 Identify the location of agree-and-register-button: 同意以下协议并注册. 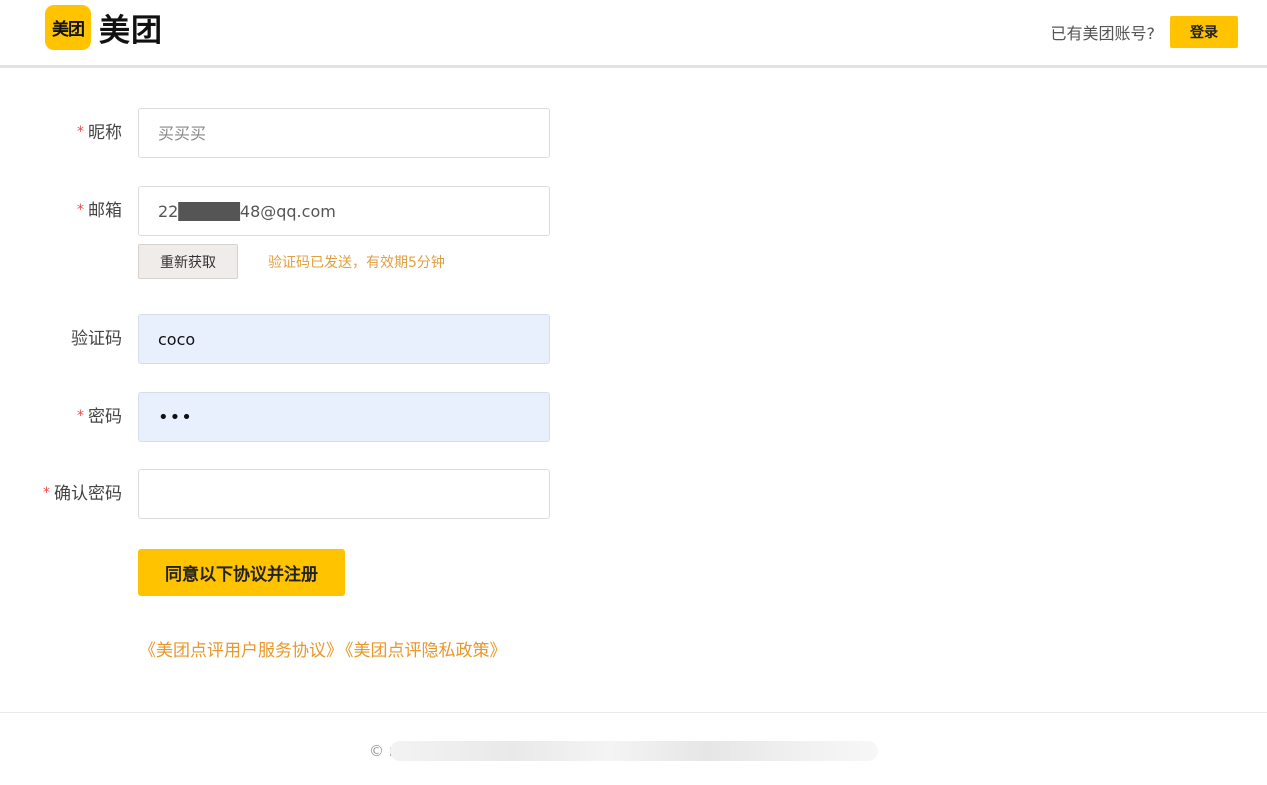
(241, 572).